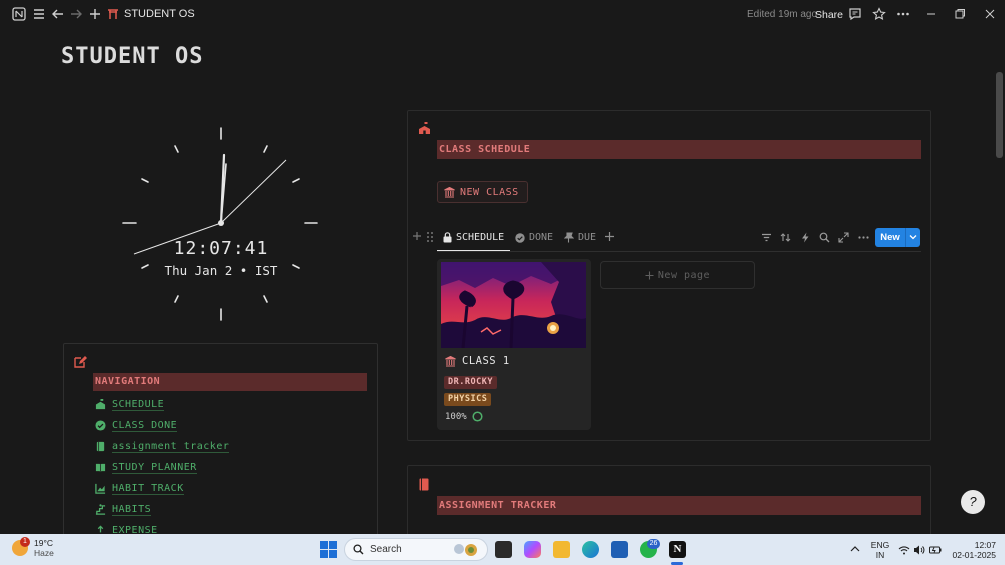  What do you see at coordinates (890, 237) in the screenshot?
I see `new-entry-label: New` at bounding box center [890, 237].